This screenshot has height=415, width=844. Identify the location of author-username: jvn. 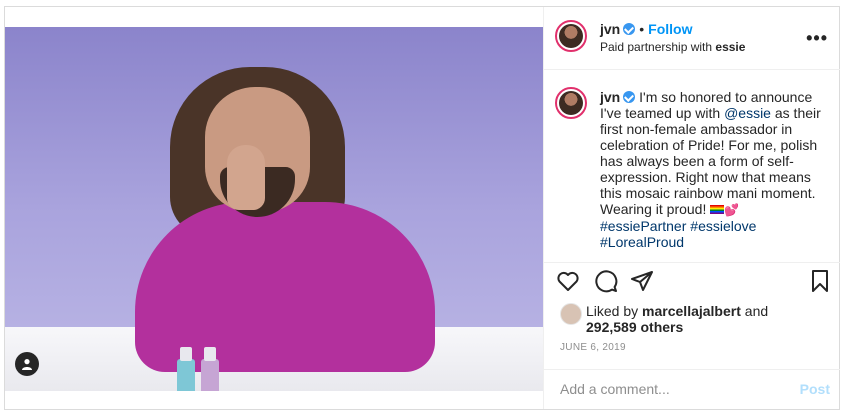
(610, 29).